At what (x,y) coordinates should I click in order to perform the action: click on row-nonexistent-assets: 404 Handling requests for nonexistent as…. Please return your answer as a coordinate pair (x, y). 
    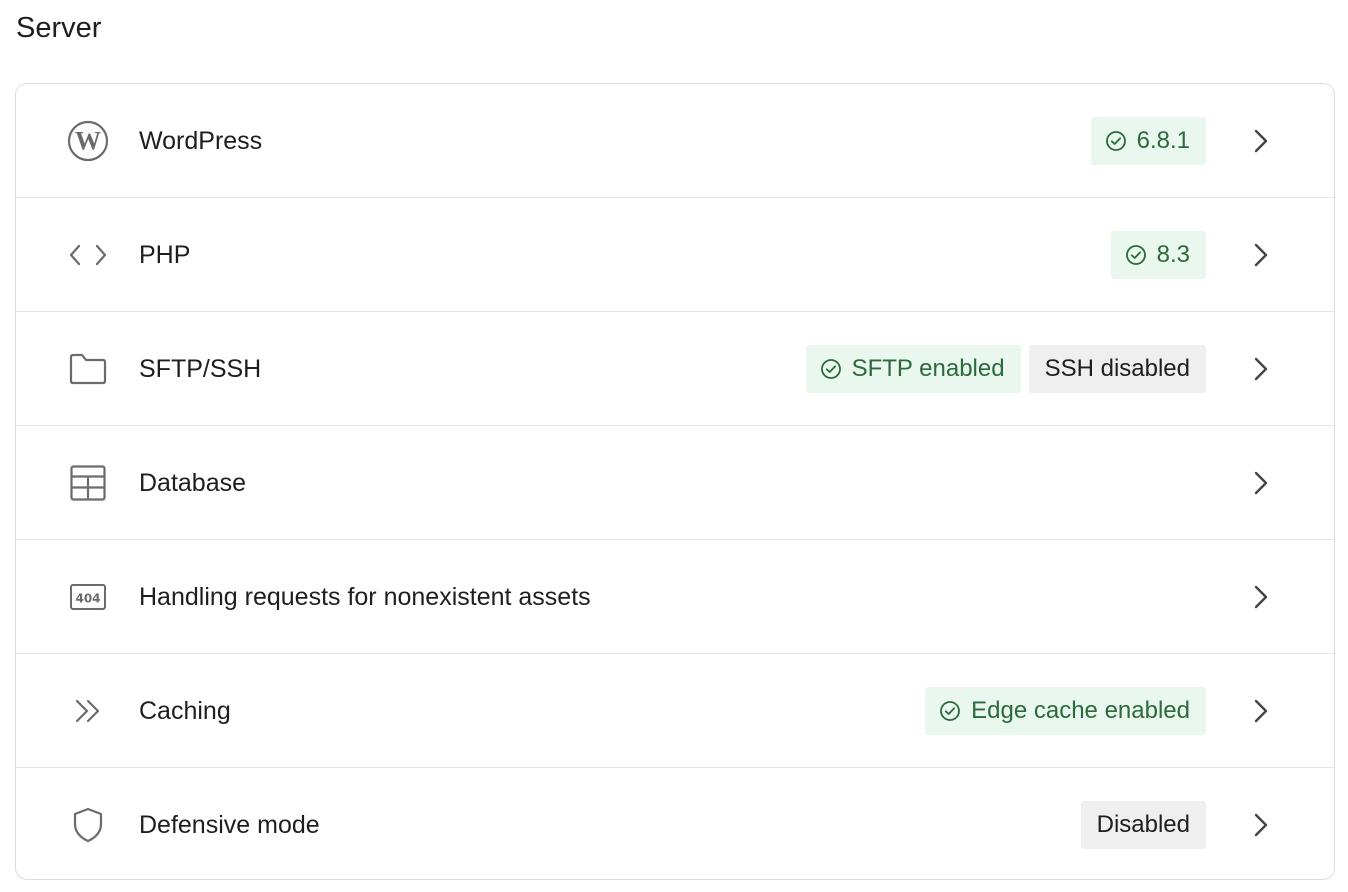
    Looking at the image, I should click on (675, 597).